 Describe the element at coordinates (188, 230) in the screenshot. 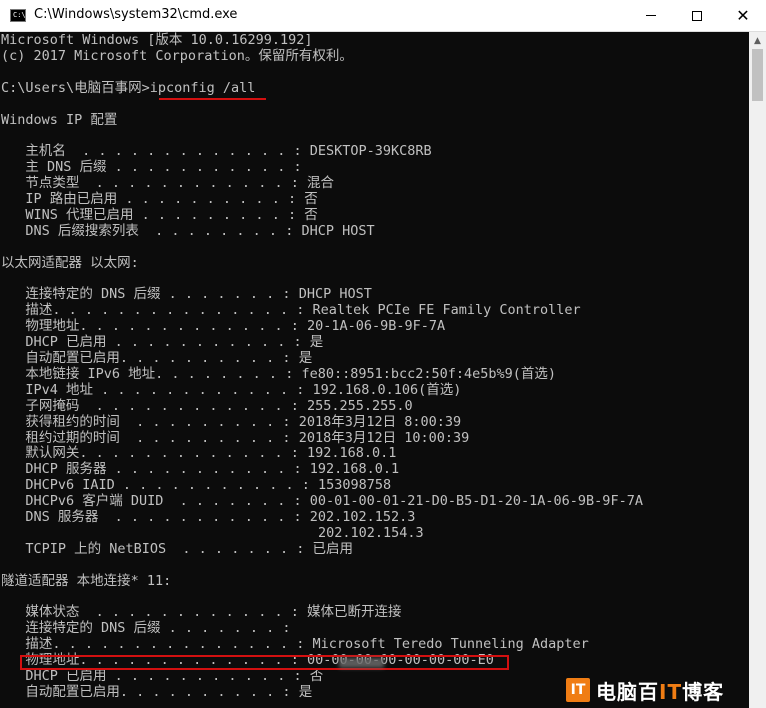

I see `console-line: DNS 后缀搜索列表 . . . . . . . . : DHCP HOST` at that location.